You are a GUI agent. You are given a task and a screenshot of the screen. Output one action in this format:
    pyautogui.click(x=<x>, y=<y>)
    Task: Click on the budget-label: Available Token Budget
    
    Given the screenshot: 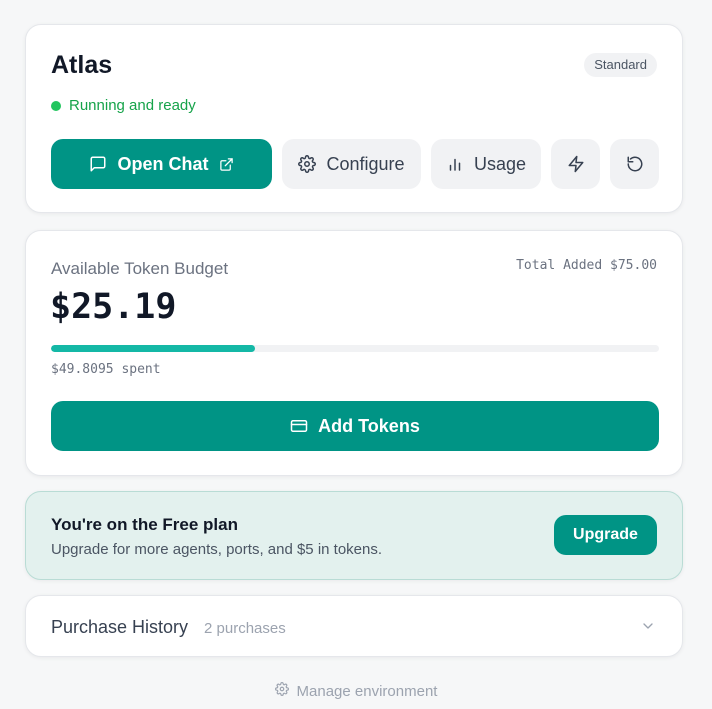 What is the action you would take?
    pyautogui.click(x=140, y=268)
    